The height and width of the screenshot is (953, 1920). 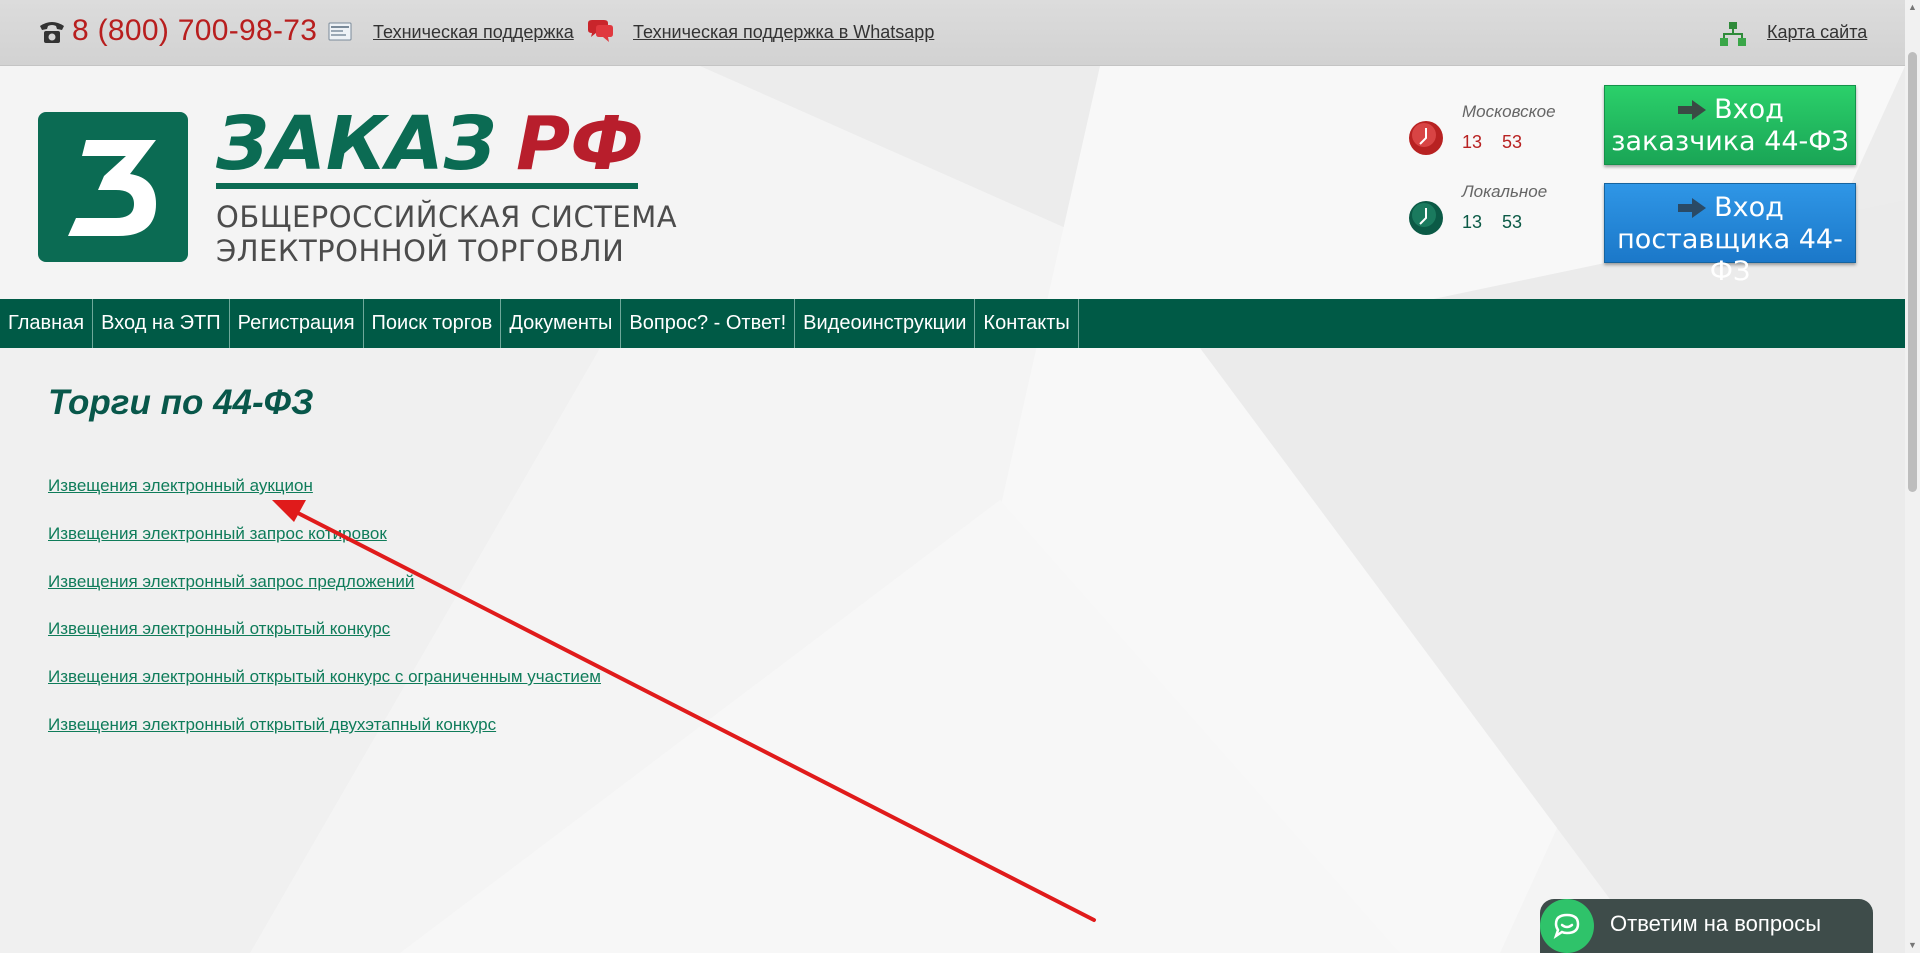 I want to click on moscow-time-label: Московское, so click(x=1509, y=111).